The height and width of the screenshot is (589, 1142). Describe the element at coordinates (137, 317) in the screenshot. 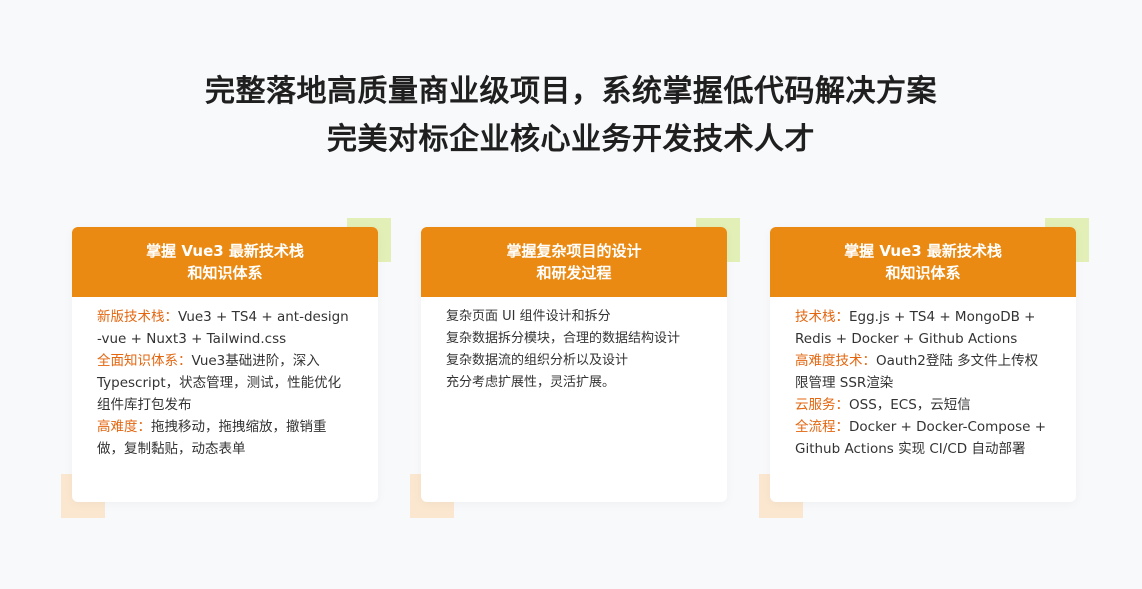

I see `row-label: 新版技术栈：` at that location.